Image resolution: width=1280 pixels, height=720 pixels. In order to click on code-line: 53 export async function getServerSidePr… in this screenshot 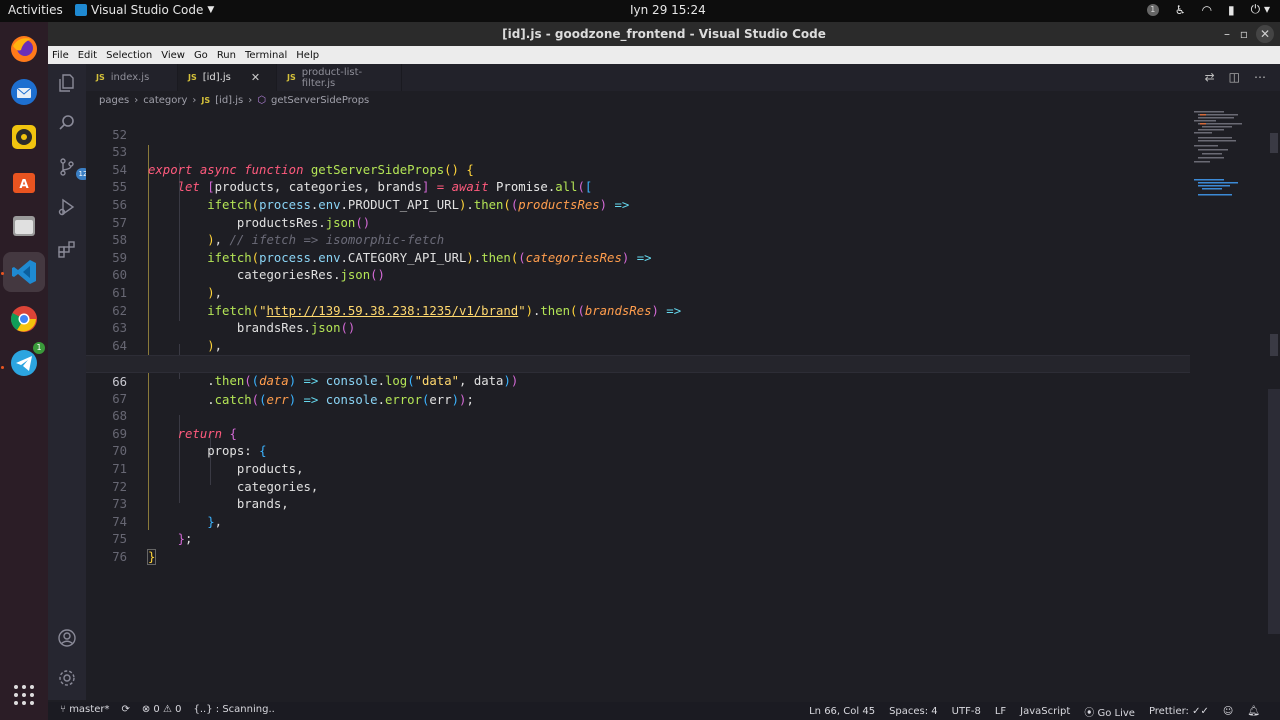, I will do `click(638, 152)`.